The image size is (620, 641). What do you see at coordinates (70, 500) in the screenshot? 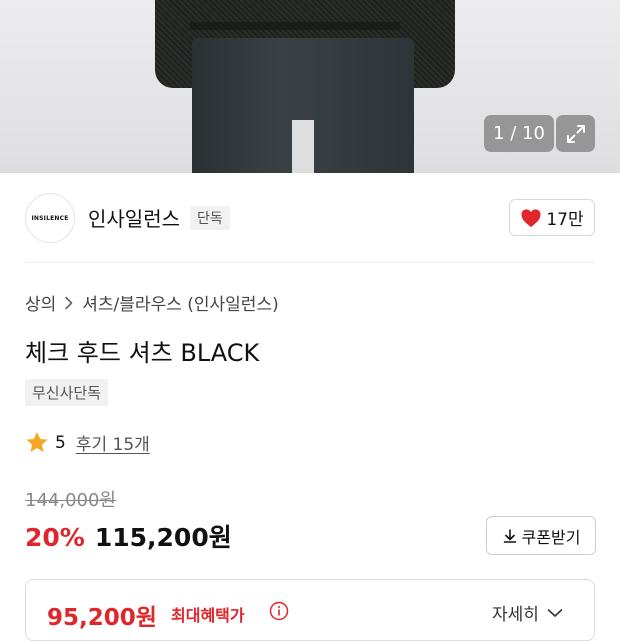
I see `original-price: 144,000원` at bounding box center [70, 500].